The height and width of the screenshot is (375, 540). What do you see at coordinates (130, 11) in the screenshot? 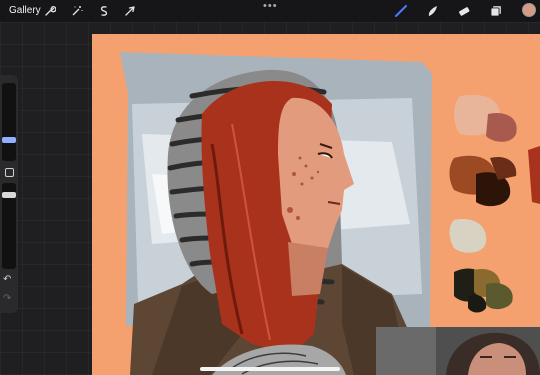
I see `transform-arrow-icon` at bounding box center [130, 11].